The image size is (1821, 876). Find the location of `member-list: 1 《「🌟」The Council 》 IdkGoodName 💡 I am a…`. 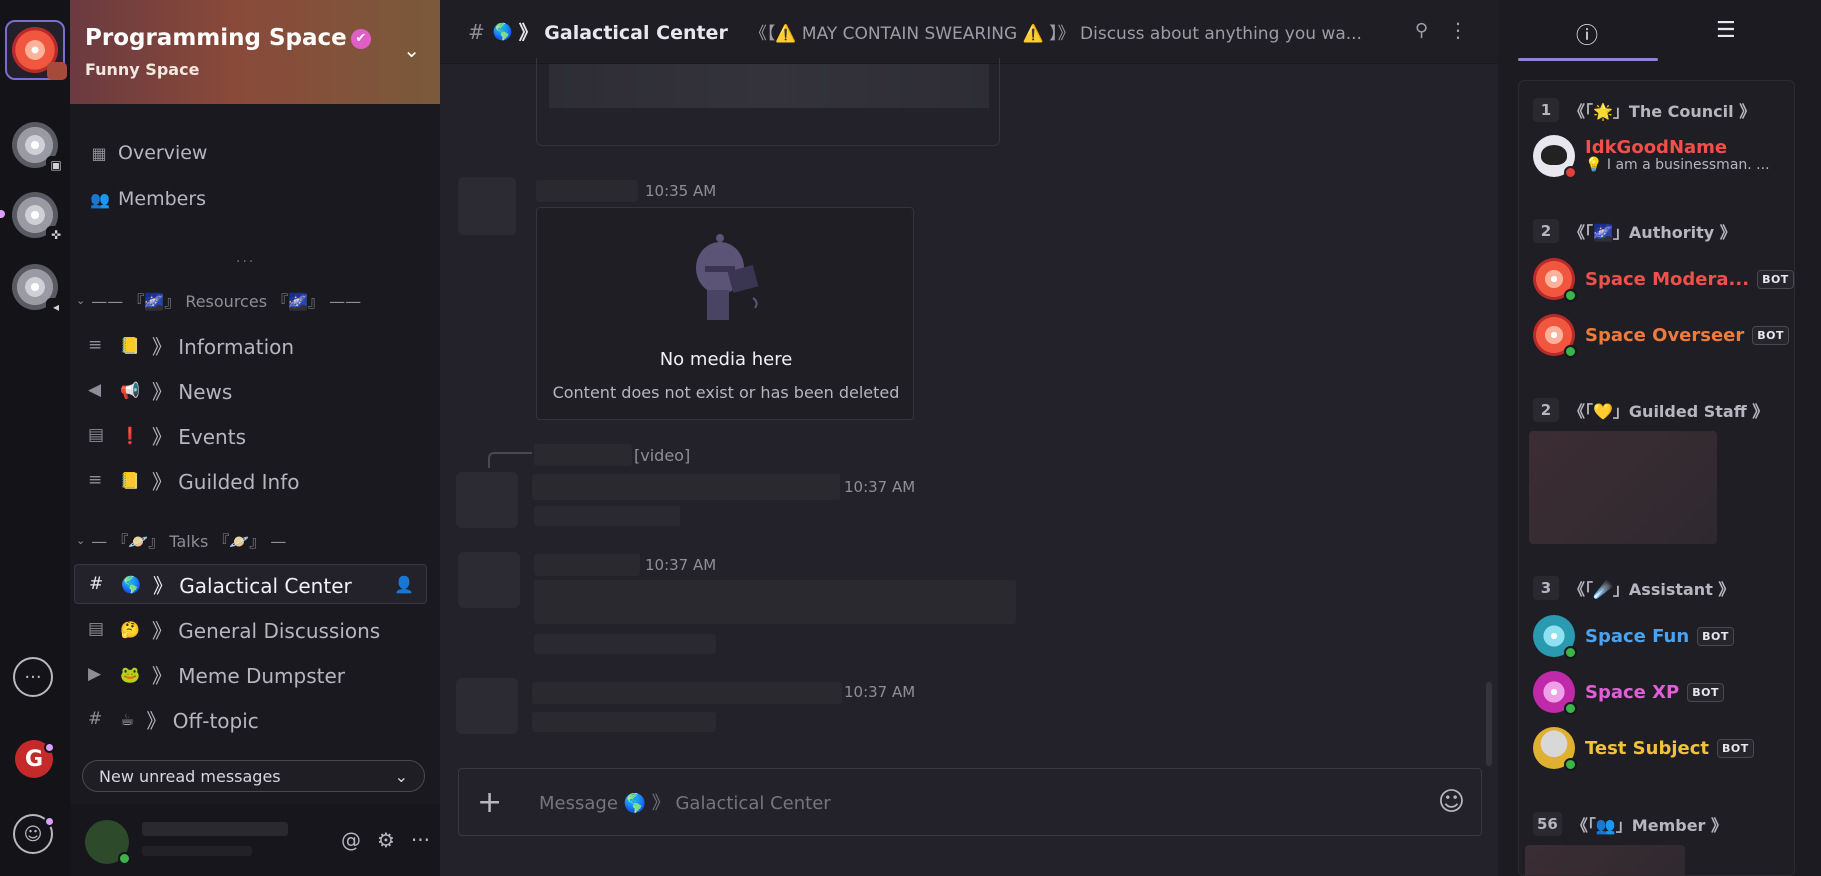

member-list: 1 《「🌟」The Council 》 IdkGoodName 💡 I am a… is located at coordinates (1656, 478).